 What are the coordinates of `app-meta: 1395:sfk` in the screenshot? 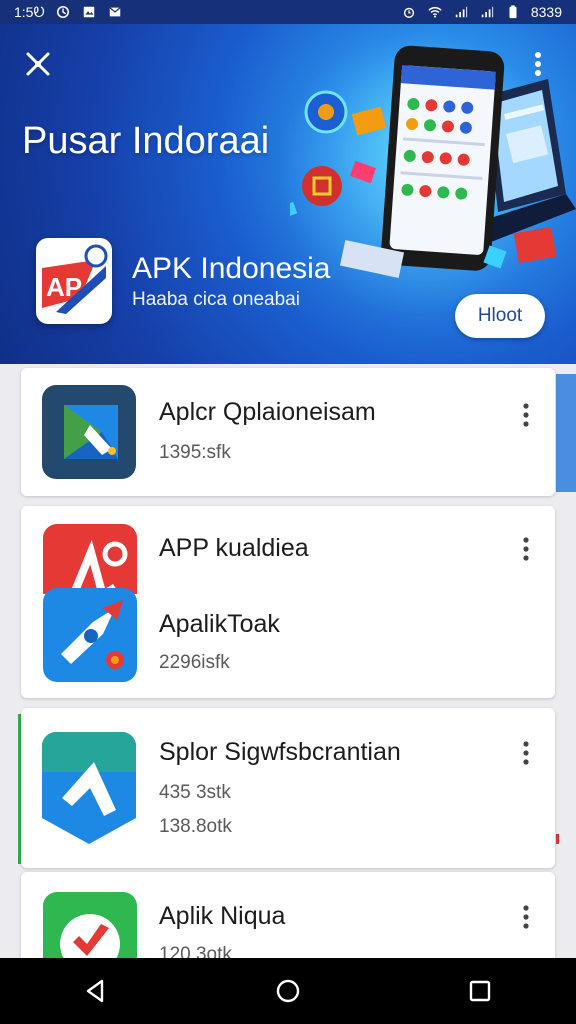 It's located at (195, 452).